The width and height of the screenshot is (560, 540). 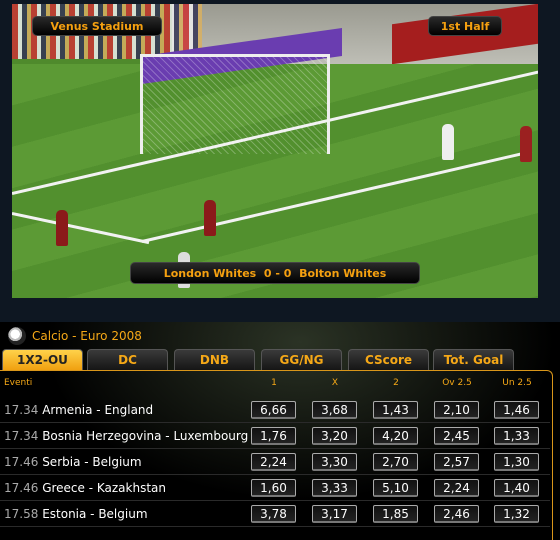 What do you see at coordinates (456, 410) in the screenshot?
I see `odds-button: 2,10` at bounding box center [456, 410].